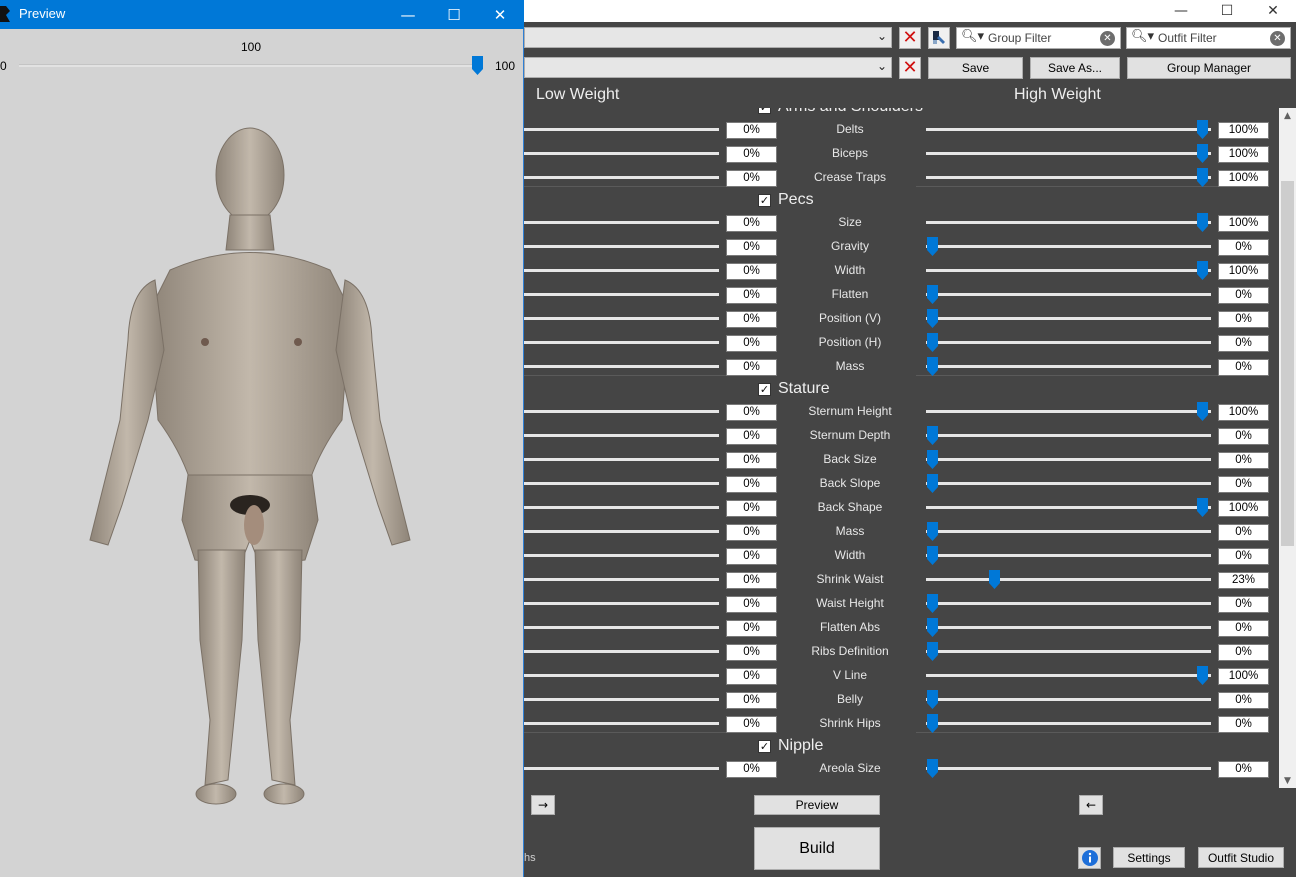  What do you see at coordinates (251, 65) in the screenshot?
I see `weight-slider-track` at bounding box center [251, 65].